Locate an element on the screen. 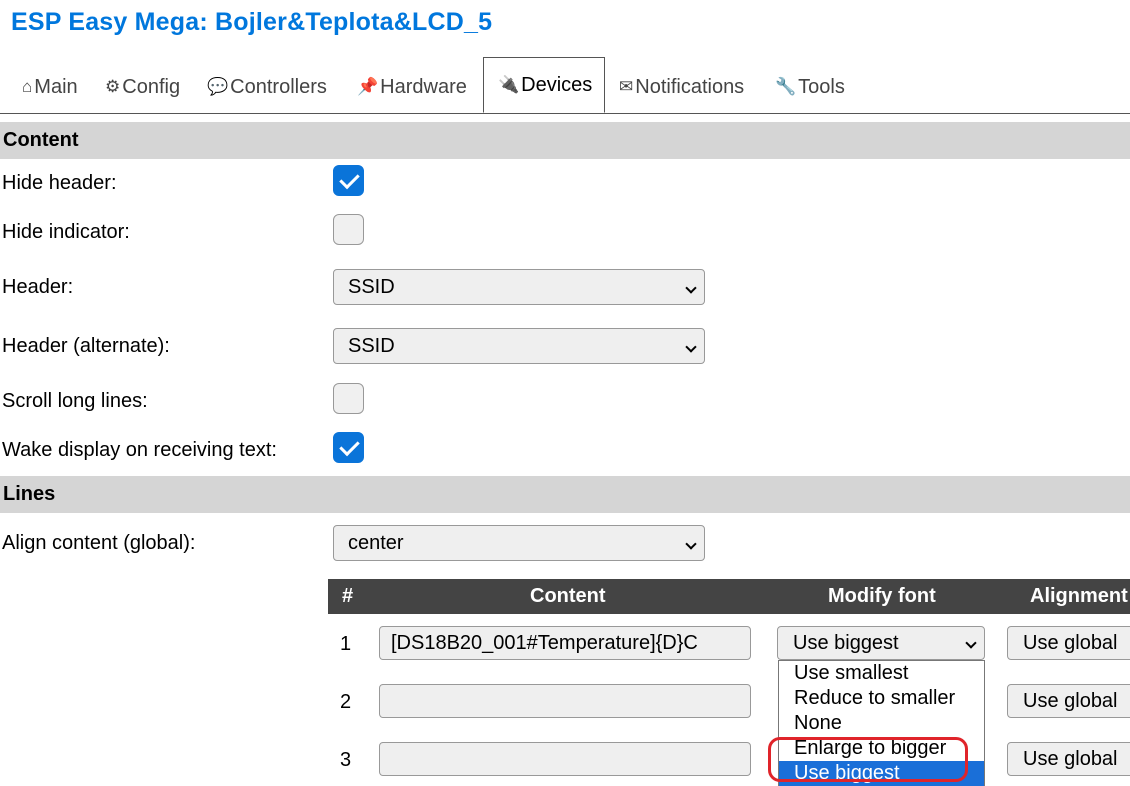 This screenshot has width=1130, height=786. tab-config: ⚙ Config is located at coordinates (142, 87).